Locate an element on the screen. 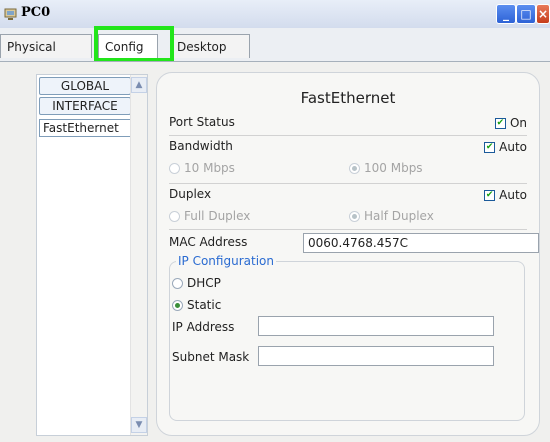  mac-row: MAC Address 0060.4768.457C is located at coordinates (354, 243).